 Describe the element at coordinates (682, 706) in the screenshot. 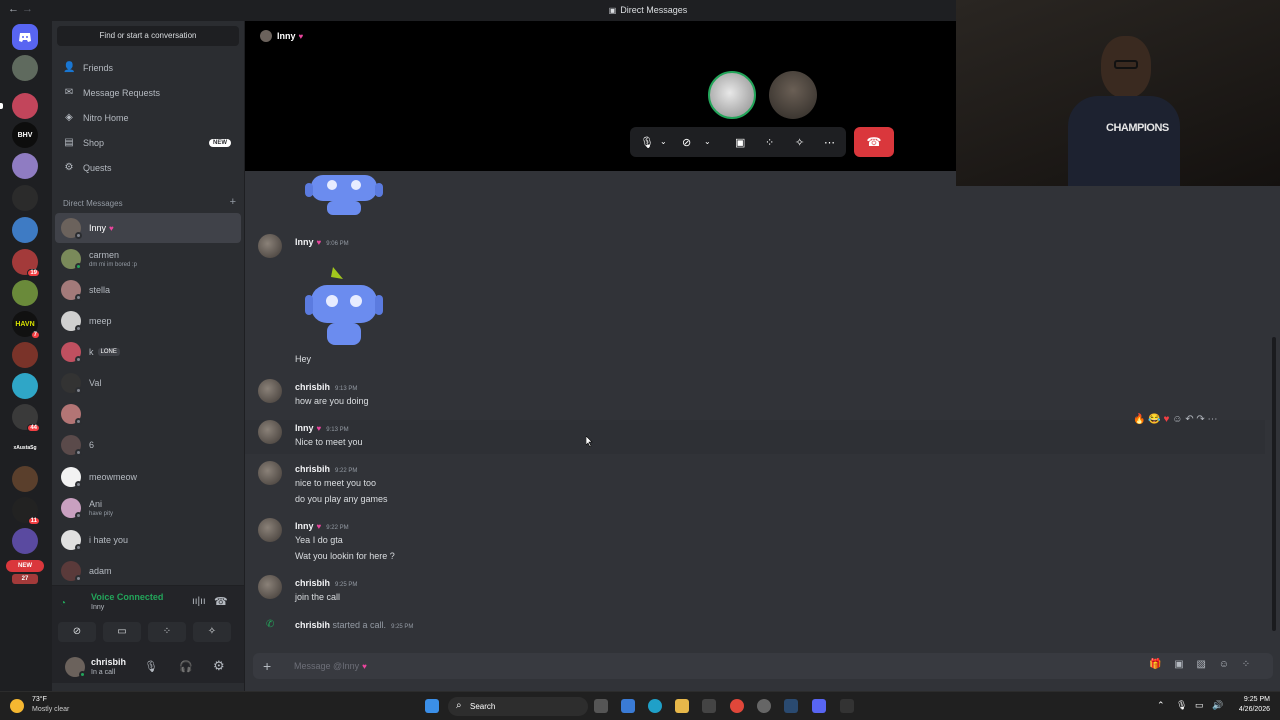

I see `file-explorer-icon` at that location.